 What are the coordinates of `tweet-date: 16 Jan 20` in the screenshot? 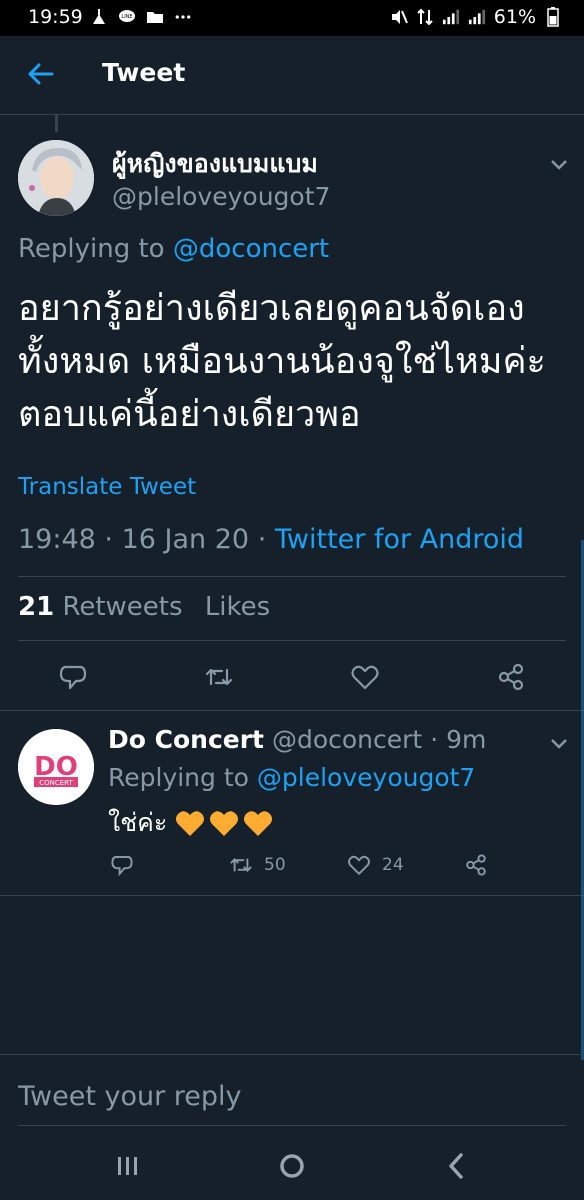 It's located at (185, 539).